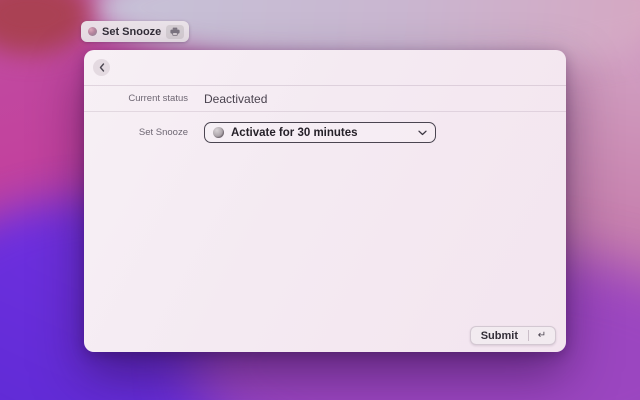 The width and height of the screenshot is (640, 400). Describe the element at coordinates (92, 31) in the screenshot. I see `extension-icon` at that location.